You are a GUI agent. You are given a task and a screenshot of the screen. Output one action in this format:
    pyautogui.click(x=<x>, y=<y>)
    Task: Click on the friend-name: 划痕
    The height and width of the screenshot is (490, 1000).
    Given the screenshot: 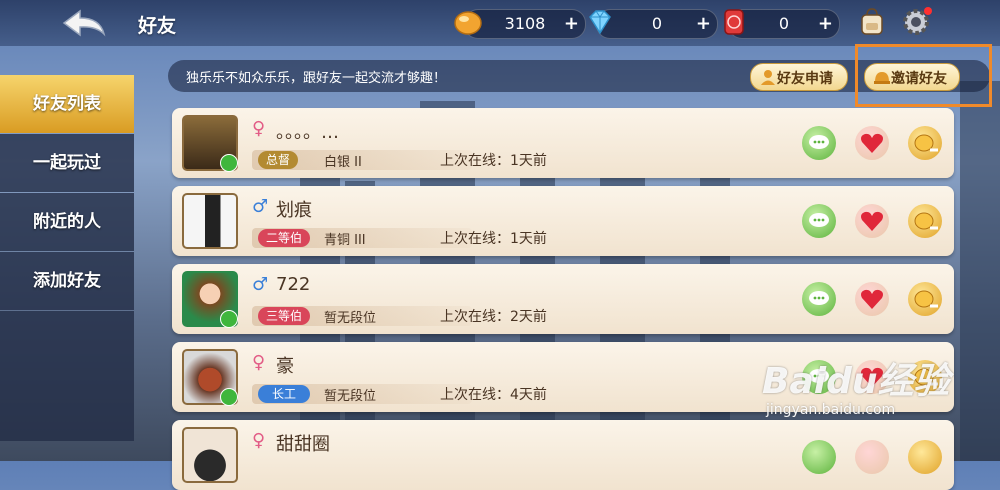 What is the action you would take?
    pyautogui.click(x=294, y=210)
    